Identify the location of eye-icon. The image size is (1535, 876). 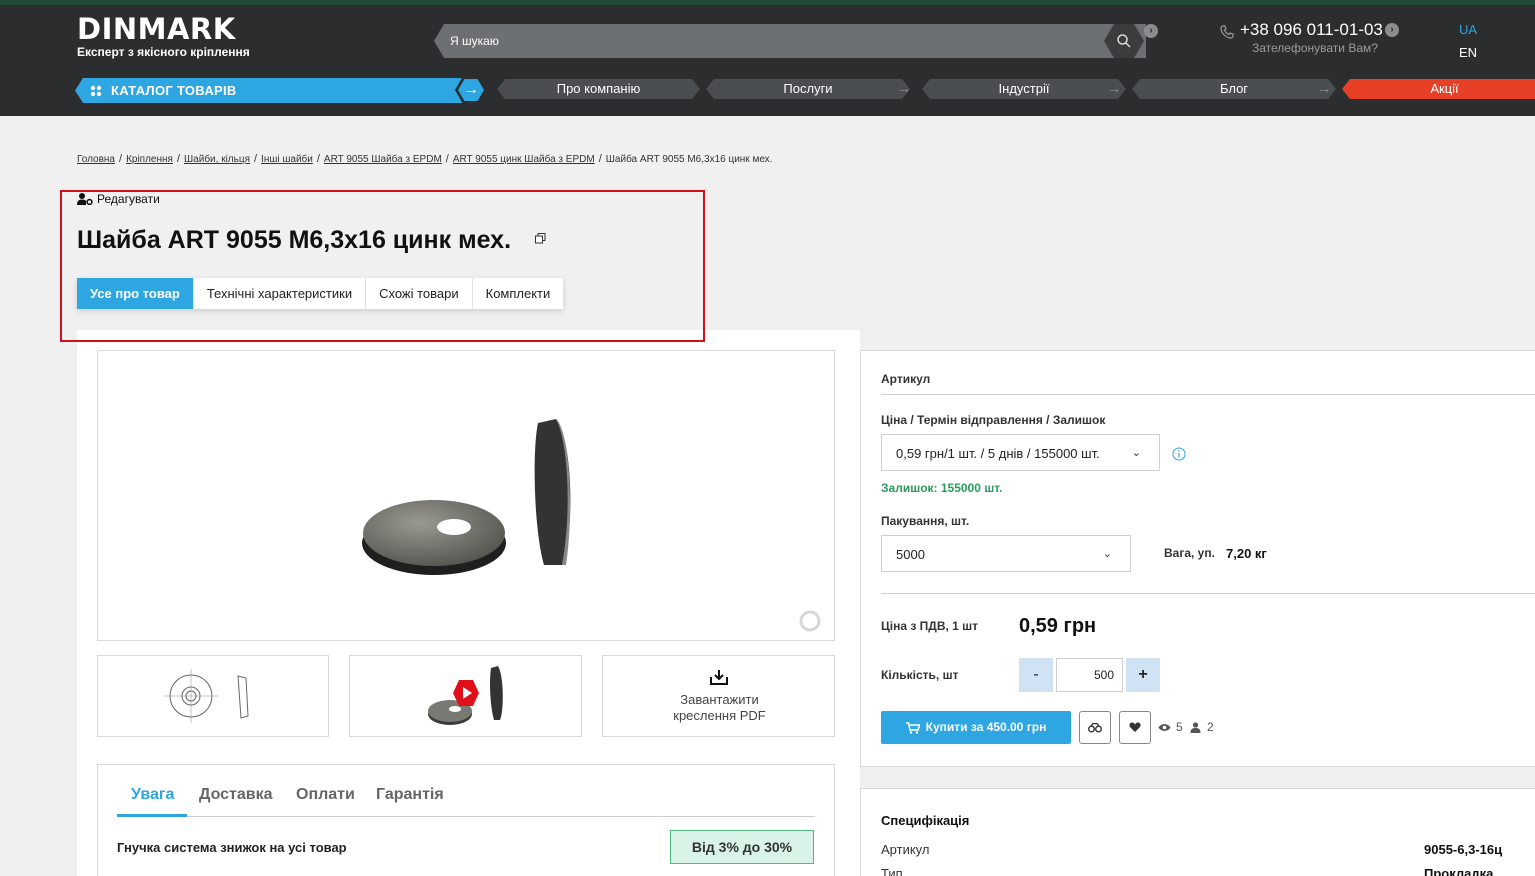
(1164, 727).